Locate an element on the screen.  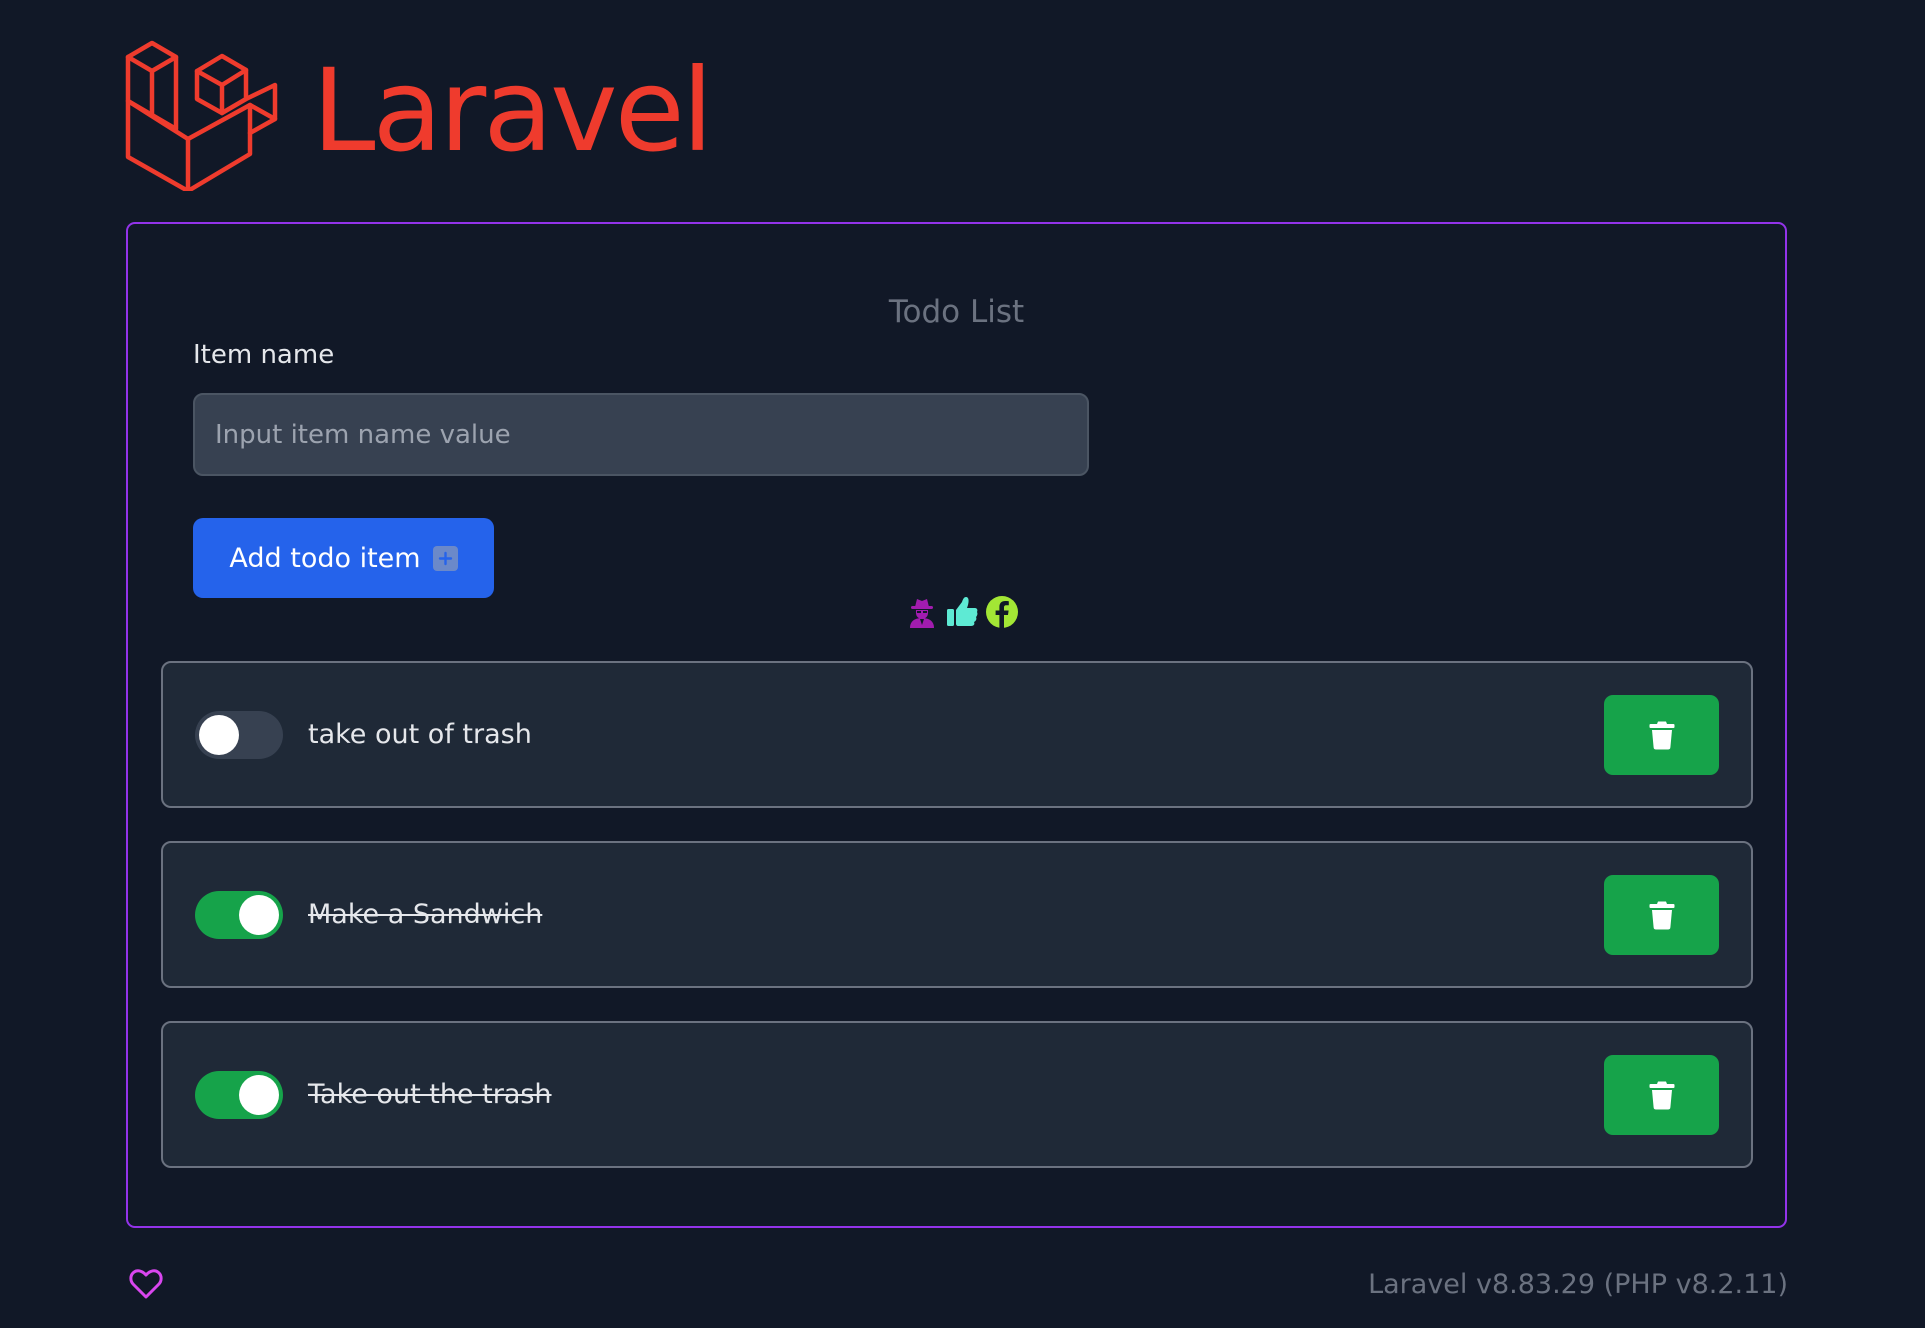
laravel-logo: Laravel is located at coordinates (419, 110).